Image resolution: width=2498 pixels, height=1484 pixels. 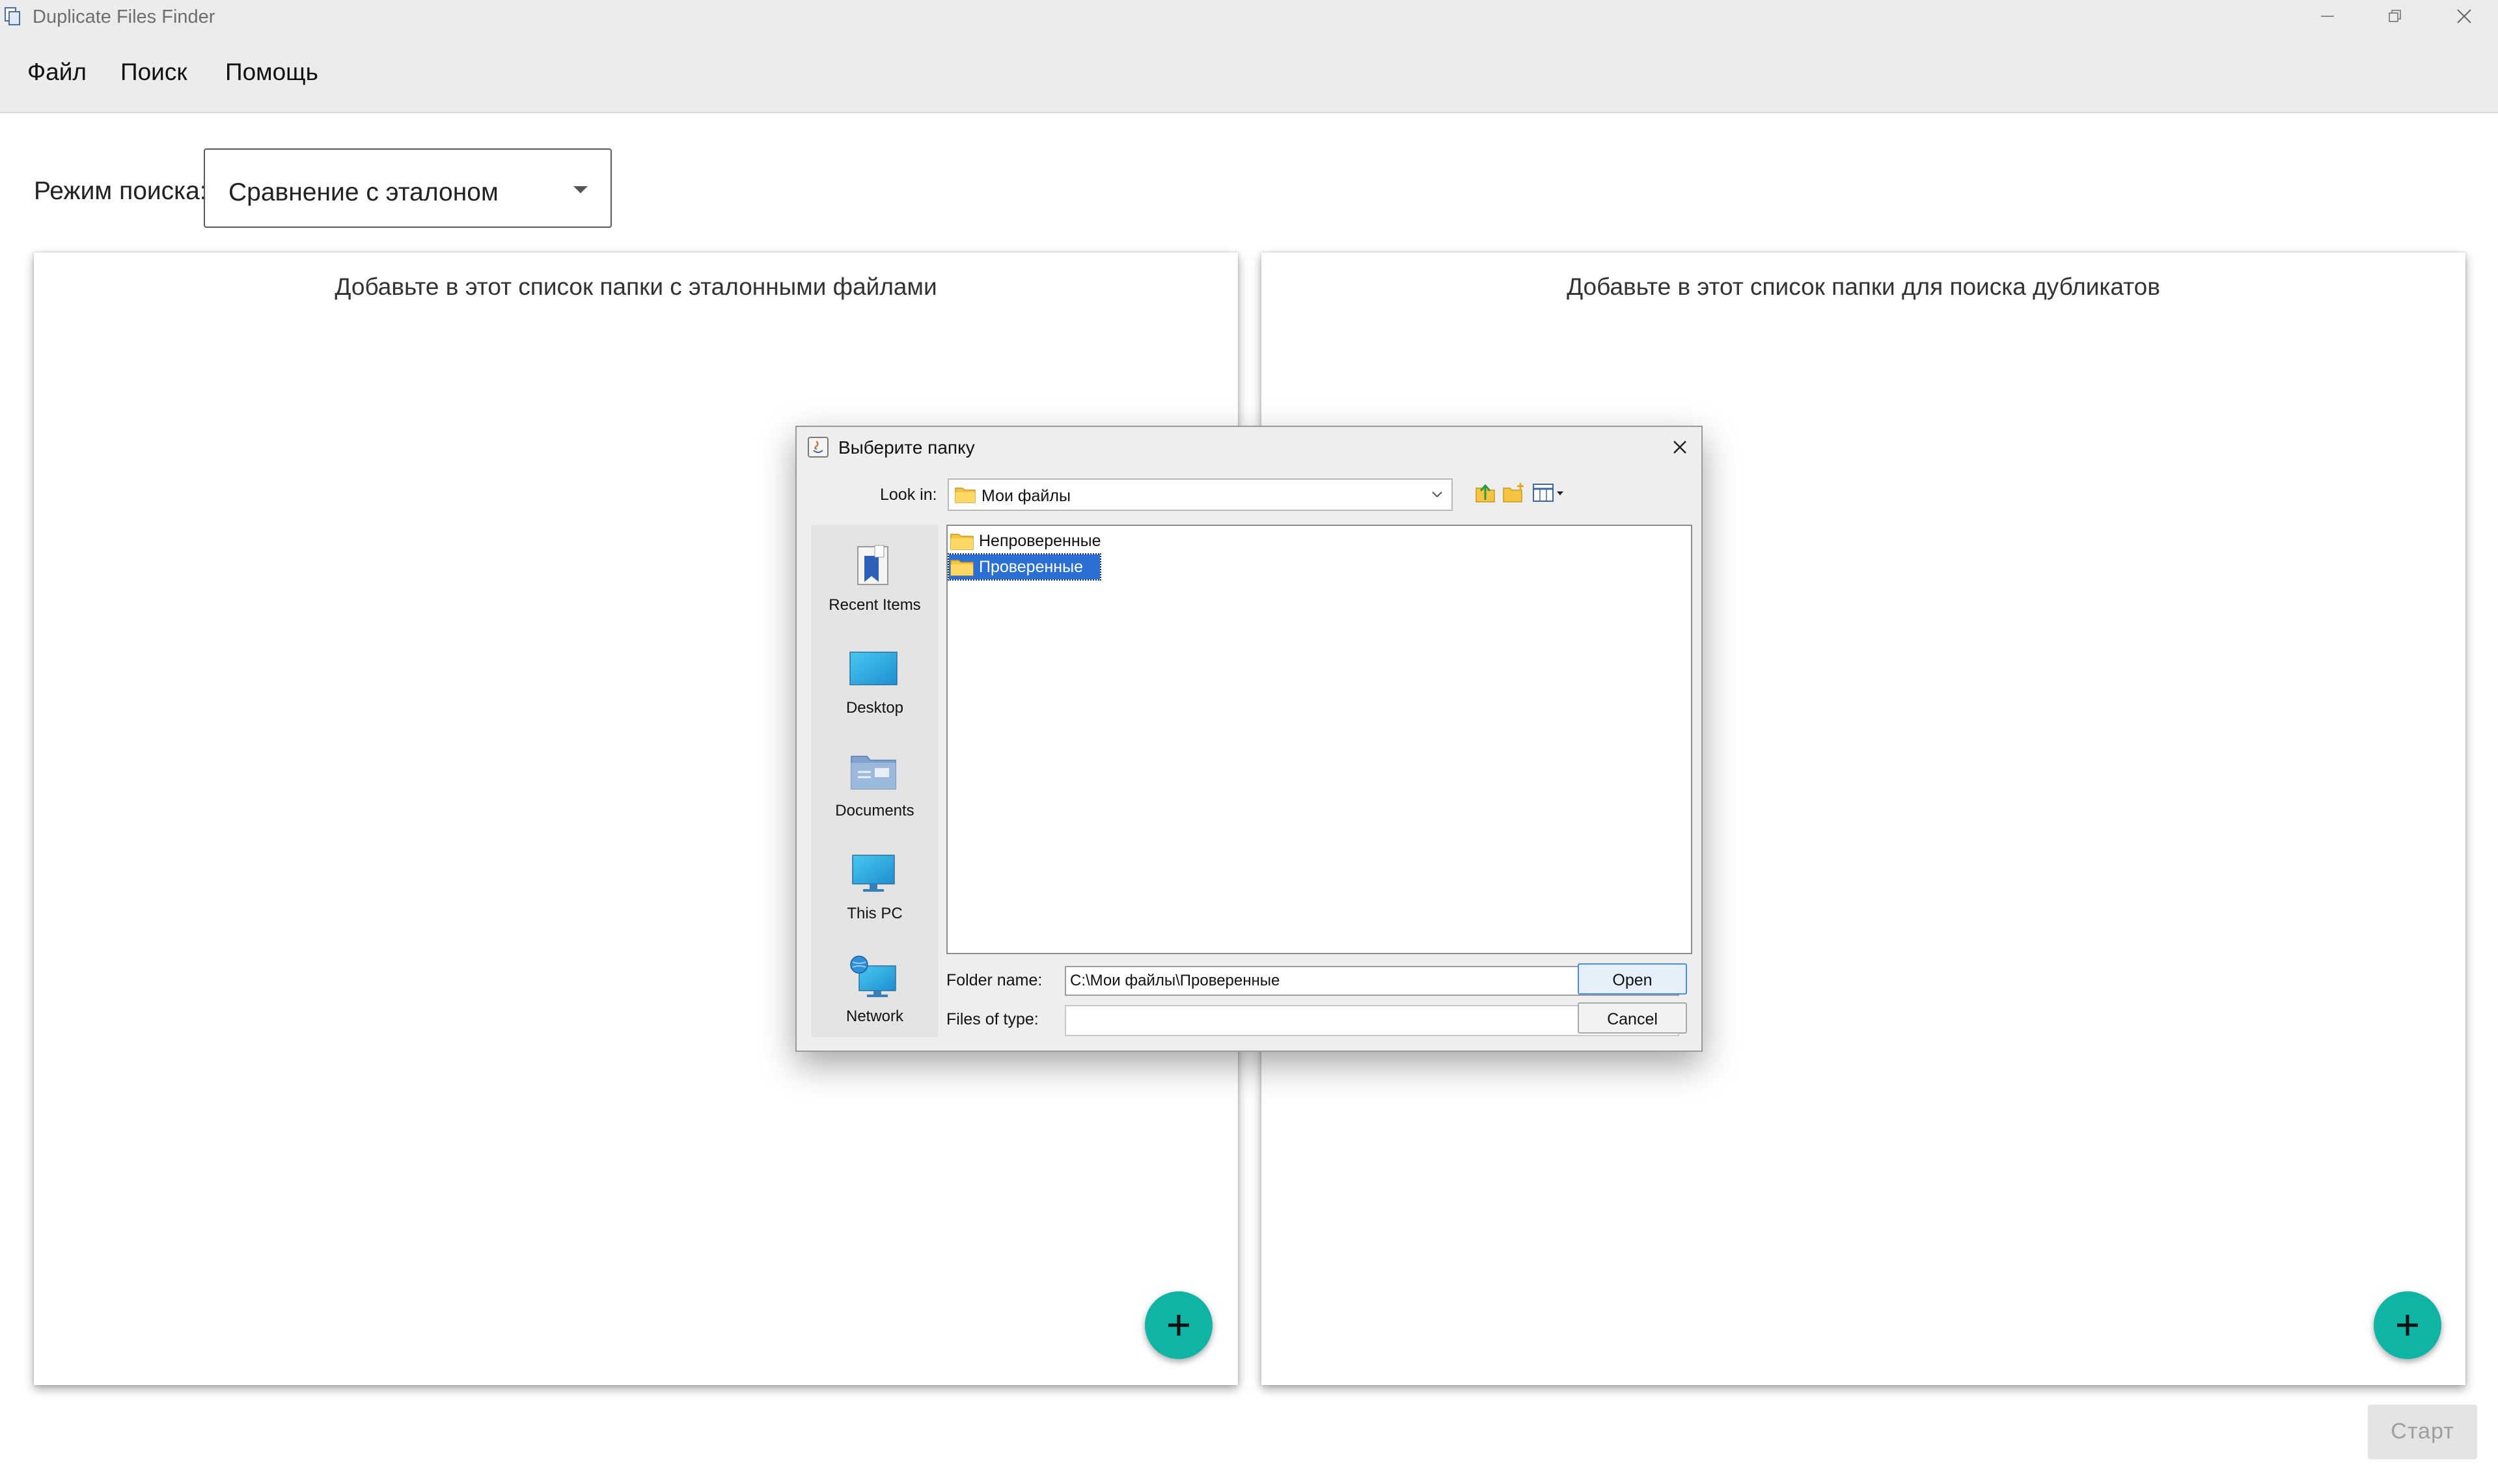 I want to click on place-label: This PC, so click(x=875, y=913).